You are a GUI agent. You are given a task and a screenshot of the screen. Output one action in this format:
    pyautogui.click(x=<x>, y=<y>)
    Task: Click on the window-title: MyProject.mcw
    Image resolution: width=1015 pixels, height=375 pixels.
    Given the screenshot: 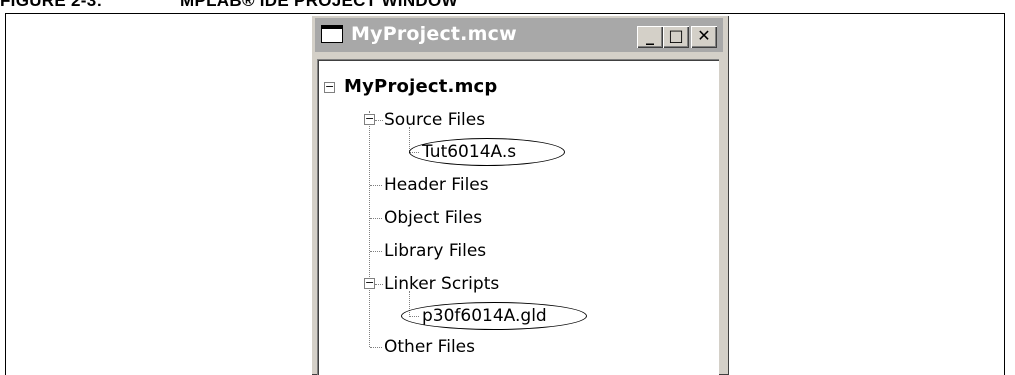 What is the action you would take?
    pyautogui.click(x=434, y=34)
    